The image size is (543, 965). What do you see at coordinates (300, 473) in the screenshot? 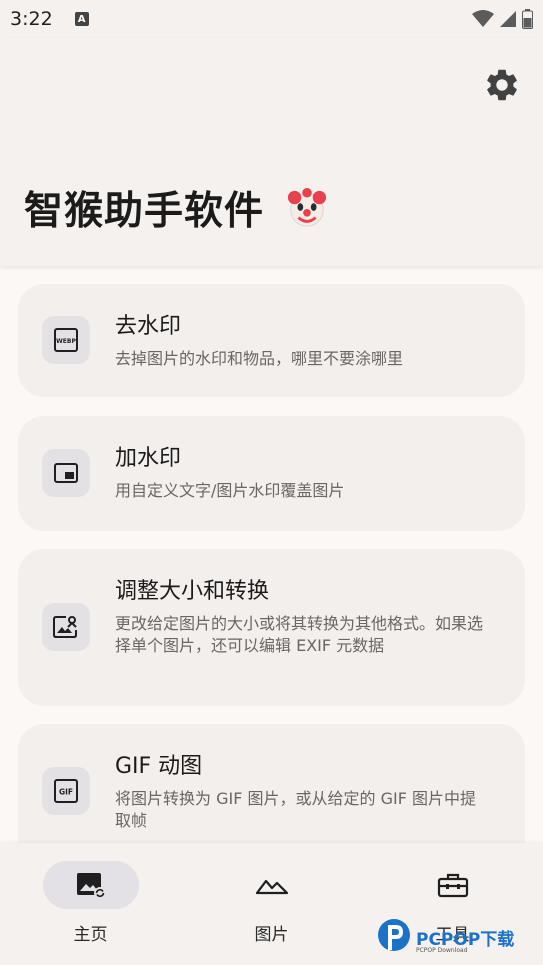
I see `card-text: 加水印 用自定义文字/图片水印覆盖图片` at bounding box center [300, 473].